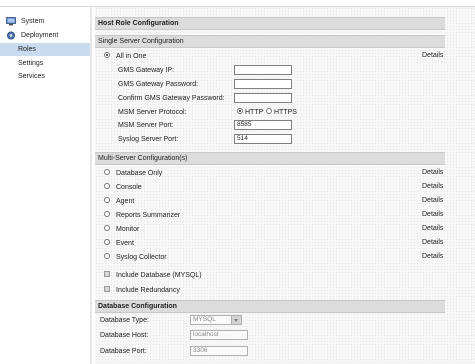 The width and height of the screenshot is (475, 364). I want to click on checkbox-row: Include Database (MYSQL), so click(270, 277).